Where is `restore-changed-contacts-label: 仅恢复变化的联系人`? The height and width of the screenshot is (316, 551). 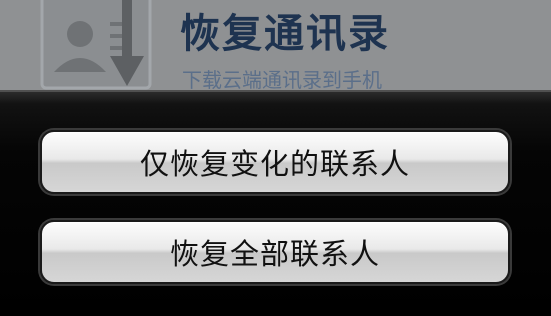
restore-changed-contacts-label: 仅恢复变化的联系人 is located at coordinates (274, 164).